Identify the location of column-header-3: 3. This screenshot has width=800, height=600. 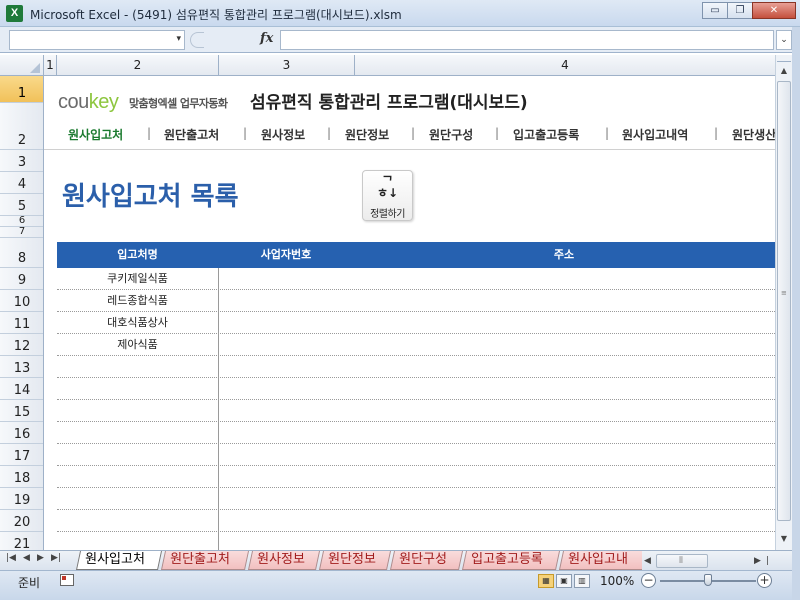
(287, 65).